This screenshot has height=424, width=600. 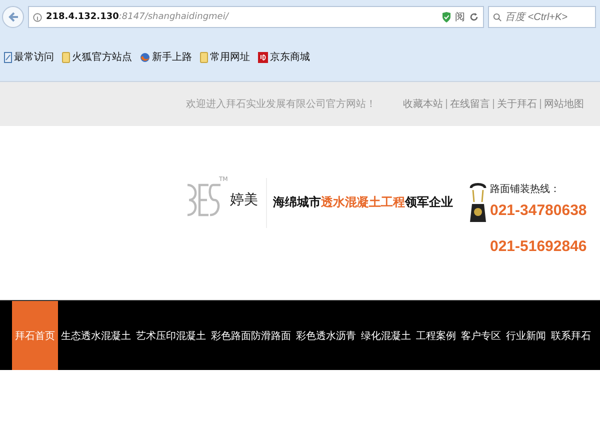 What do you see at coordinates (526, 335) in the screenshot?
I see `nav-item: 行业新闻` at bounding box center [526, 335].